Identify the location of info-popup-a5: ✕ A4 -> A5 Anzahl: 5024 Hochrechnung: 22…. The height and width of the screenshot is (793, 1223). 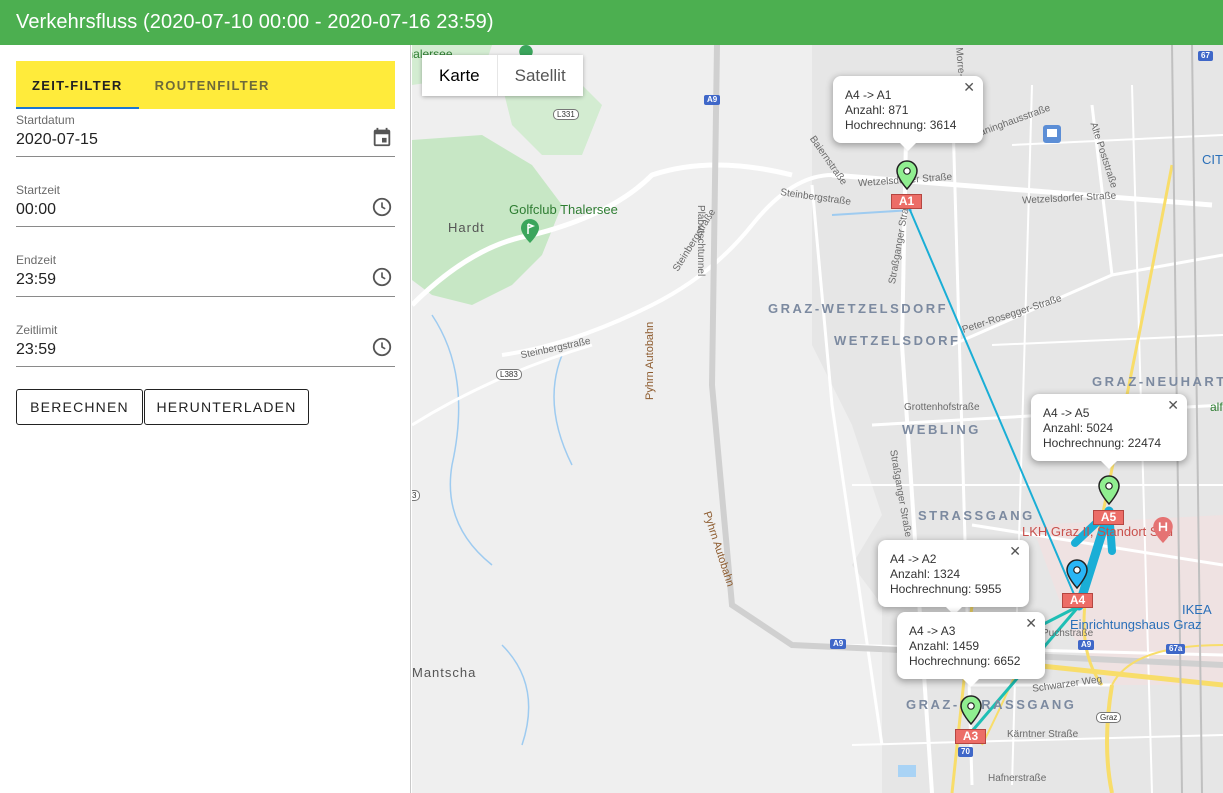
(1109, 431).